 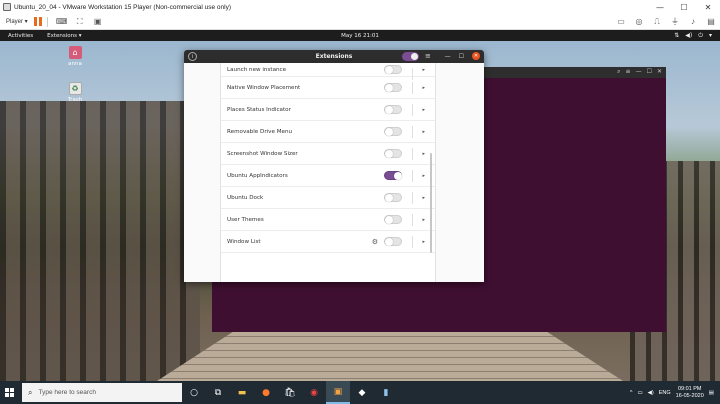 What do you see at coordinates (660, 7) in the screenshot?
I see `vmware-minimize-button: —` at bounding box center [660, 7].